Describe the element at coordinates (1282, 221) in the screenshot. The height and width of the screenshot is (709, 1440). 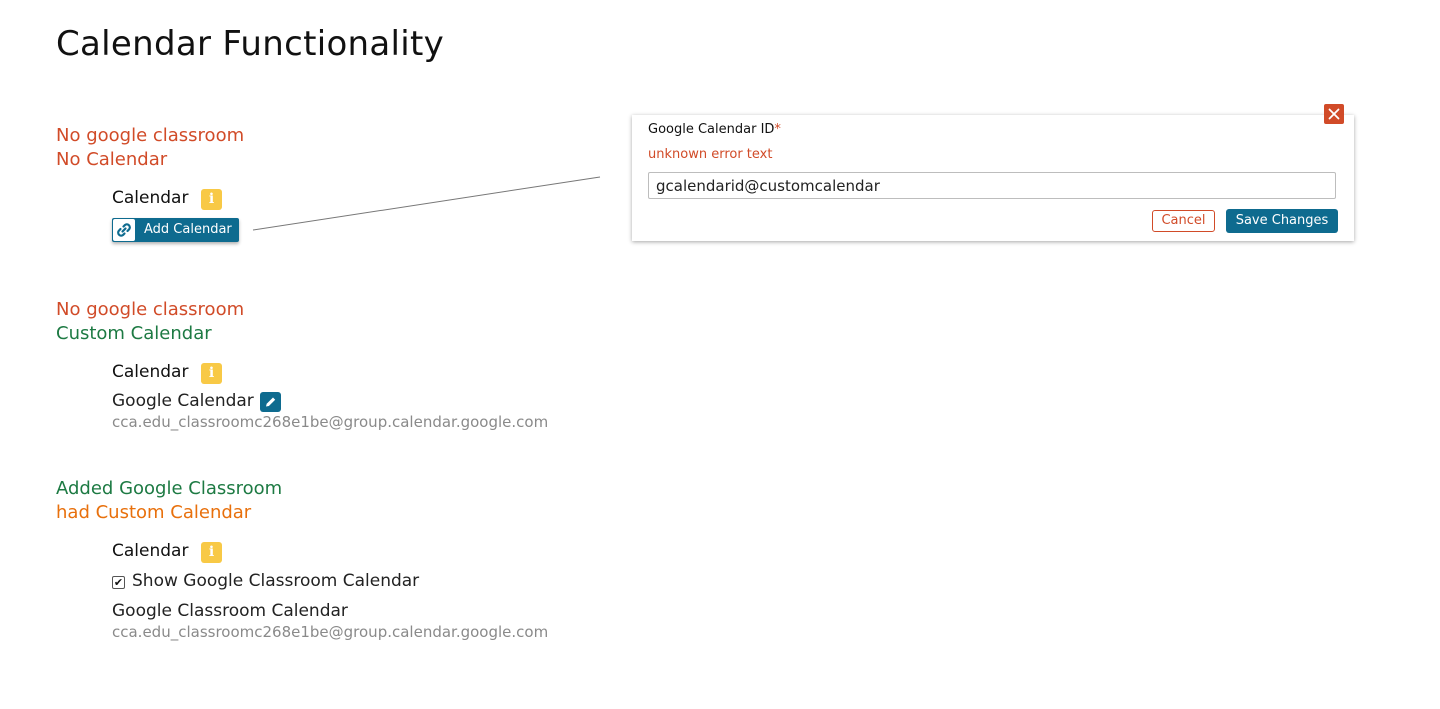
I see `save-changes-button: Save Changes` at that location.